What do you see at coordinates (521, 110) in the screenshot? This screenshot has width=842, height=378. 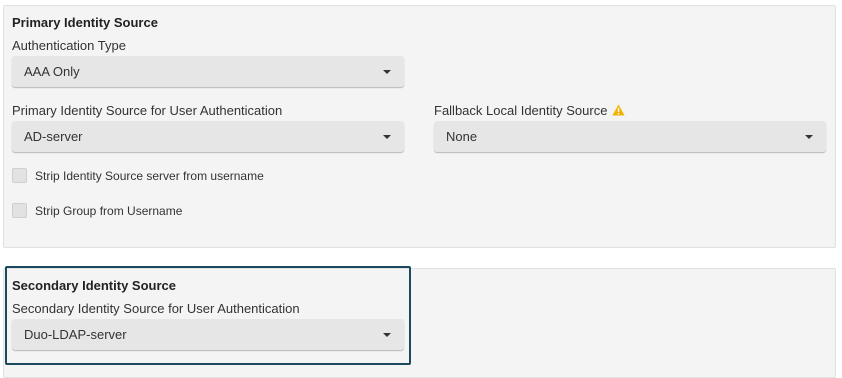 I see `fallback-identity-source-label: Fallback Local Identity Source` at bounding box center [521, 110].